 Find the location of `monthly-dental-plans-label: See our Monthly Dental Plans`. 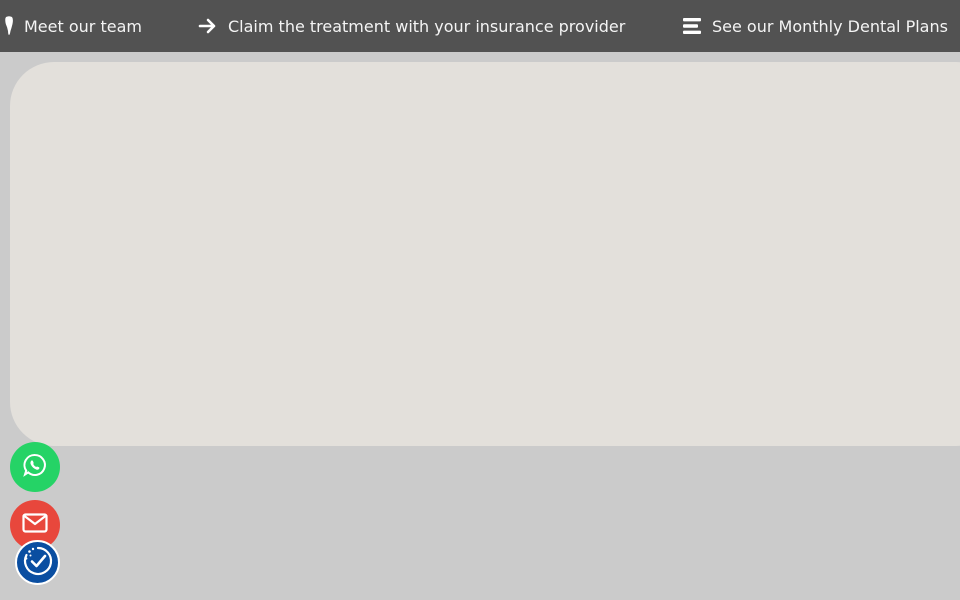

monthly-dental-plans-label: See our Monthly Dental Plans is located at coordinates (830, 26).